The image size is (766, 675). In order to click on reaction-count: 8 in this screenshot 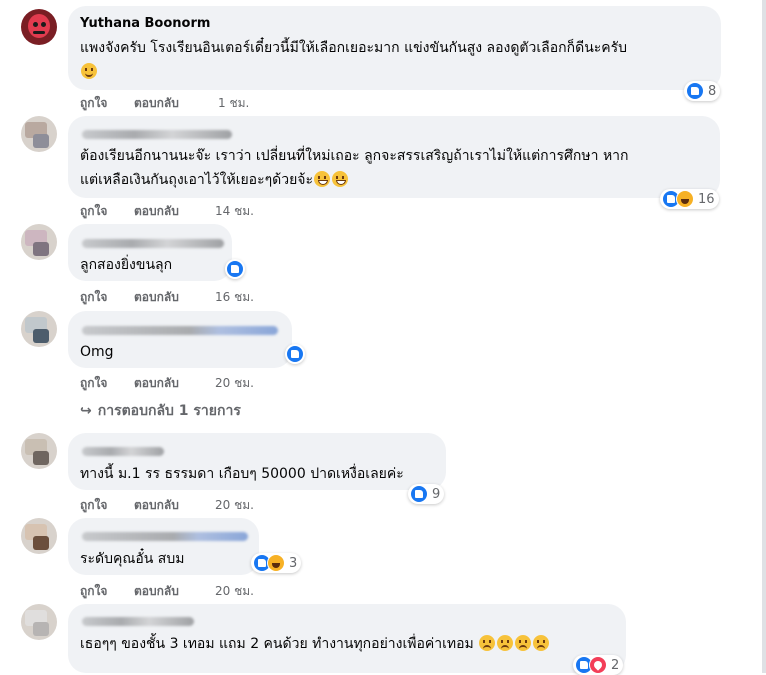, I will do `click(712, 91)`.